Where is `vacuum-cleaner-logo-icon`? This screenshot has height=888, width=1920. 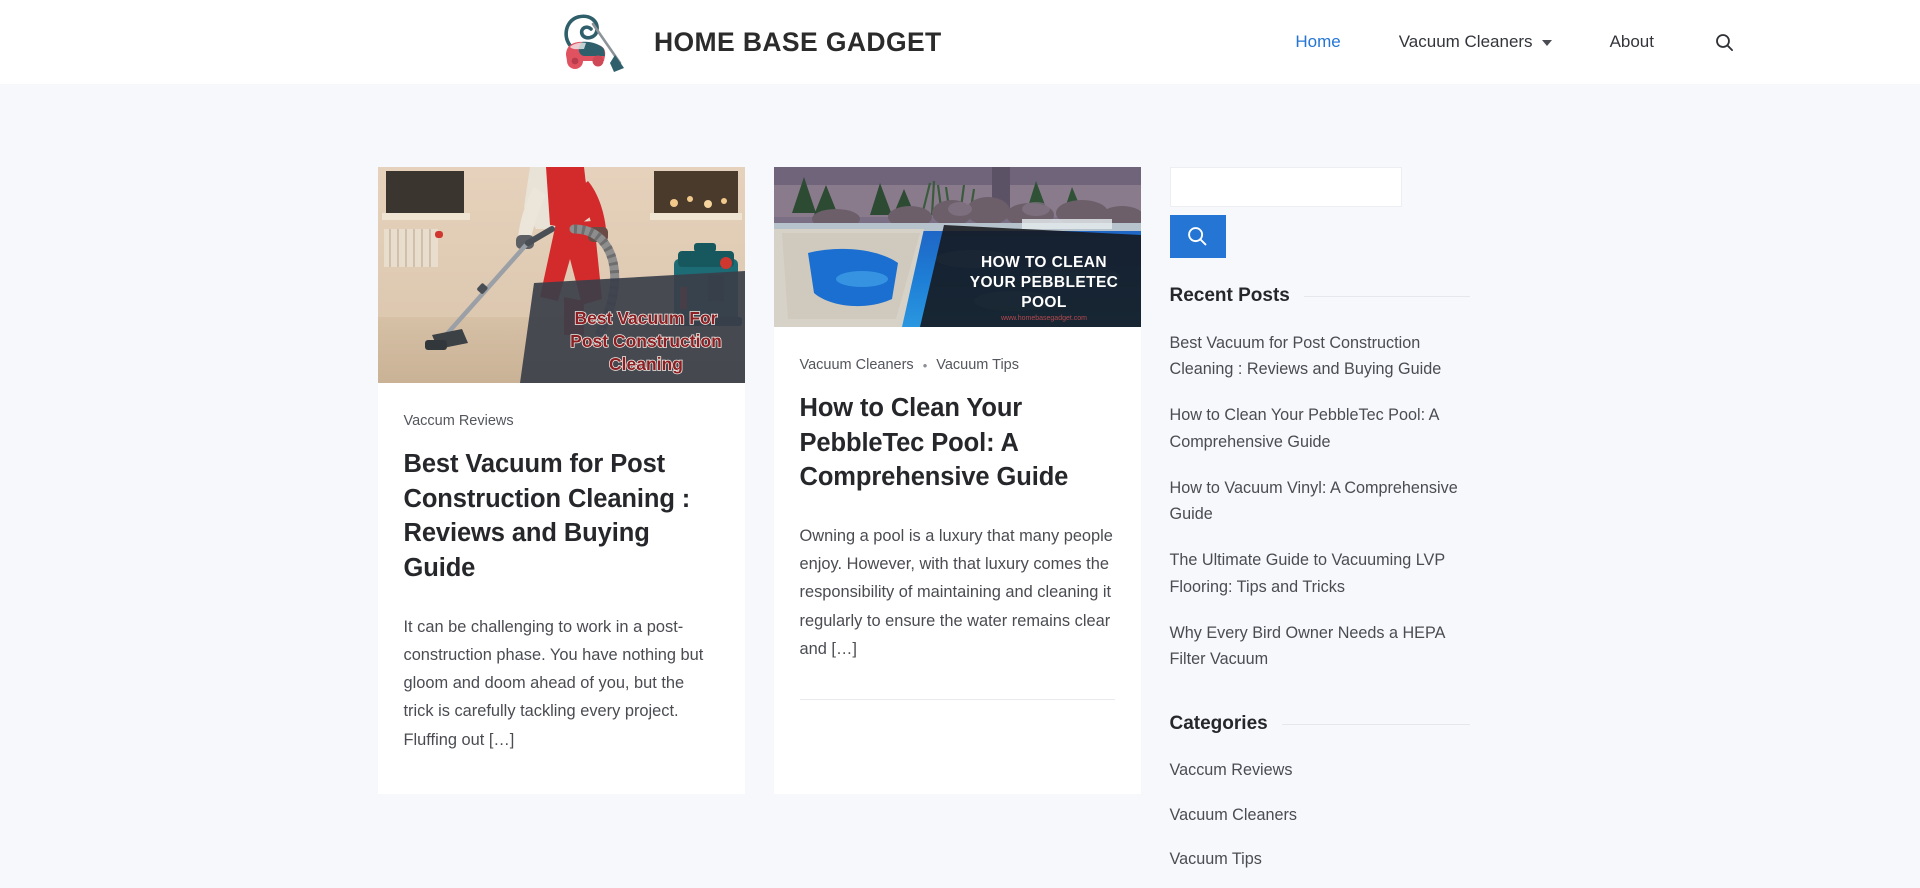
vacuum-cleaner-logo-icon is located at coordinates (594, 43).